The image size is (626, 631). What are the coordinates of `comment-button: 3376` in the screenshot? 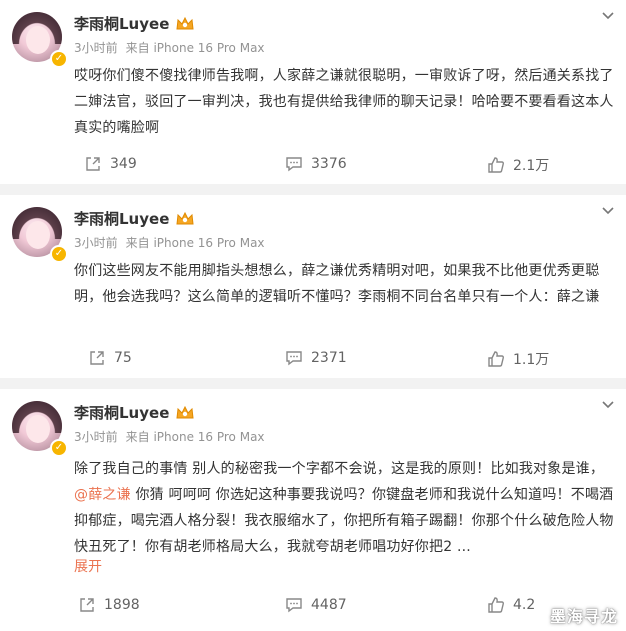 It's located at (316, 164).